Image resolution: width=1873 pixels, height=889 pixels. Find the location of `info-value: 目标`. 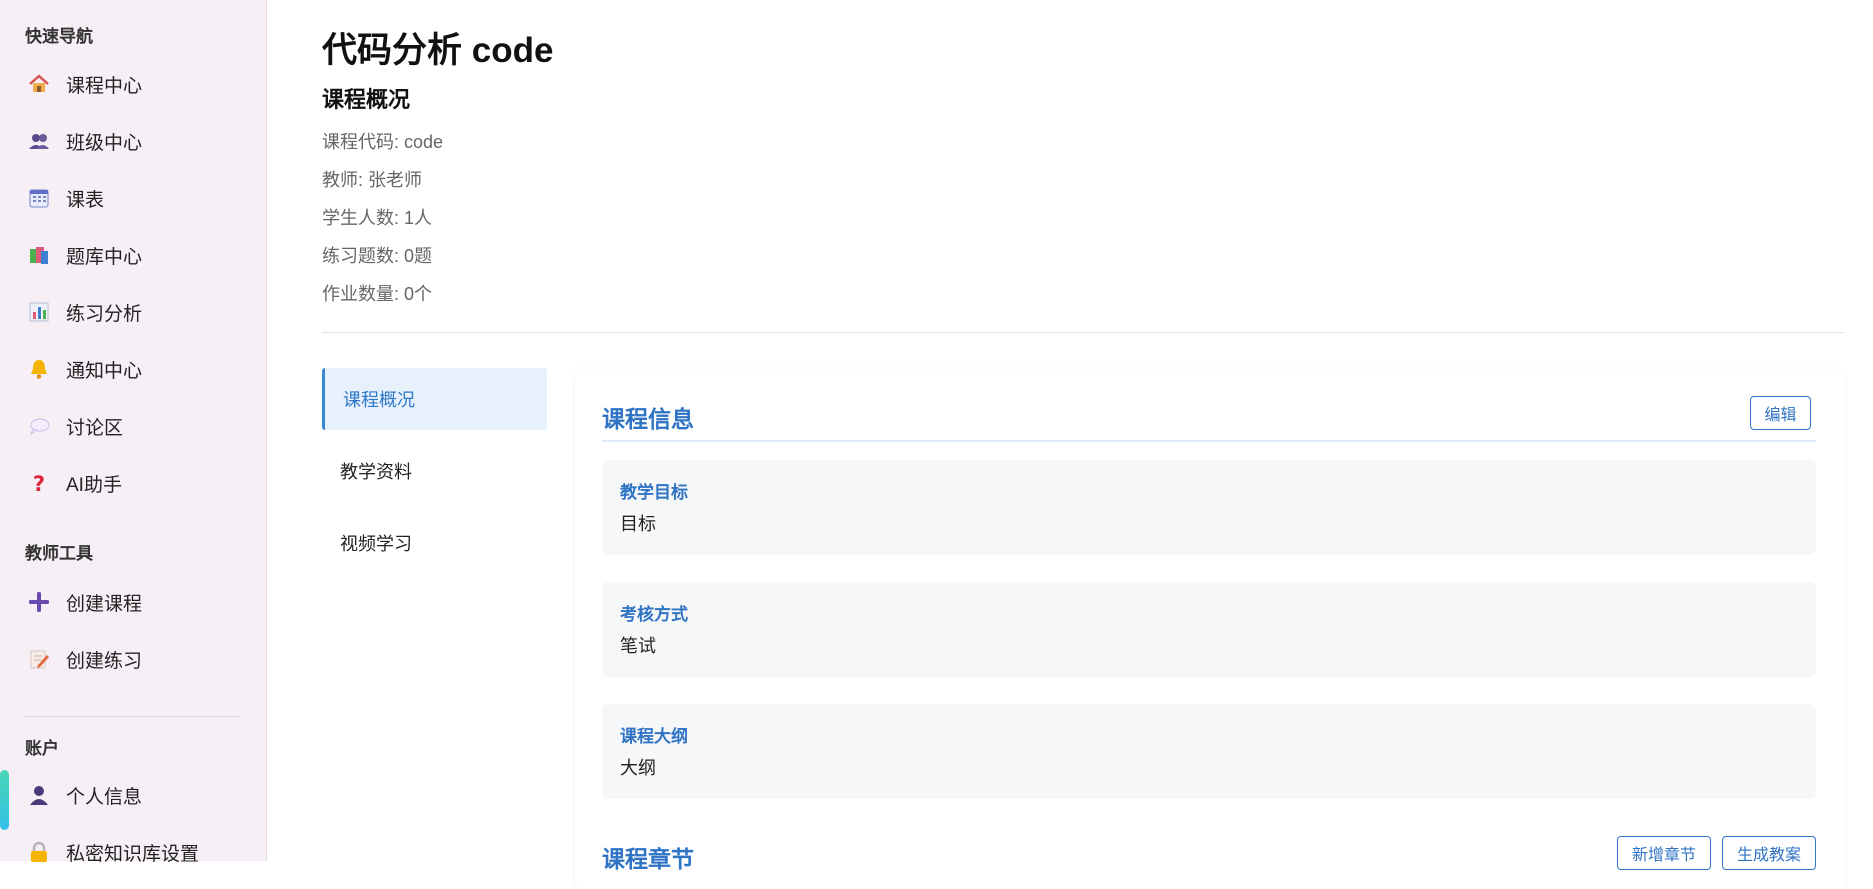

info-value: 目标 is located at coordinates (638, 524).